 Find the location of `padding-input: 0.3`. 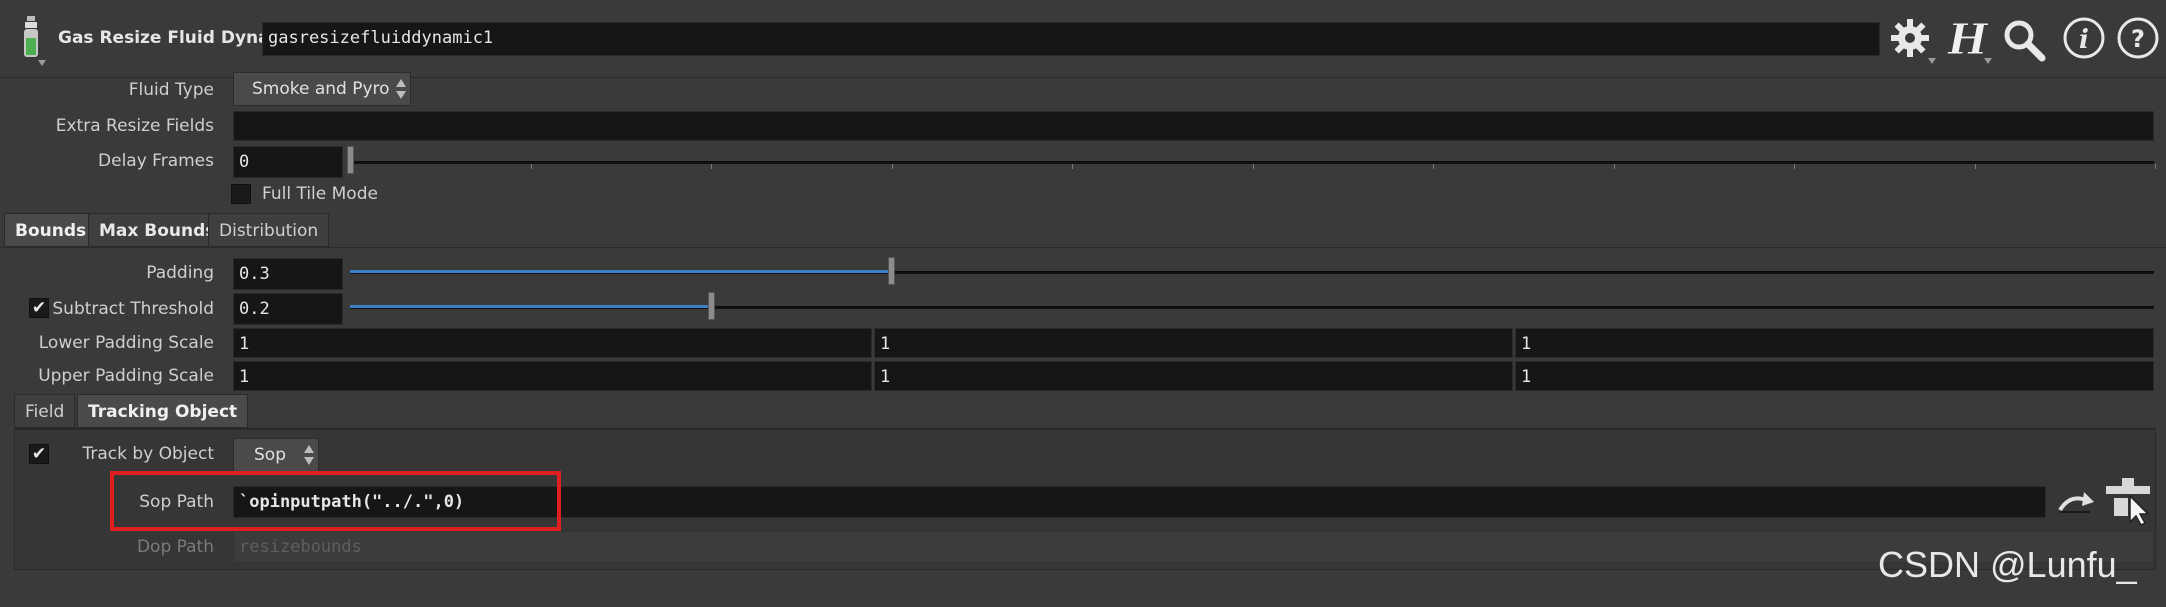

padding-input: 0.3 is located at coordinates (288, 274).